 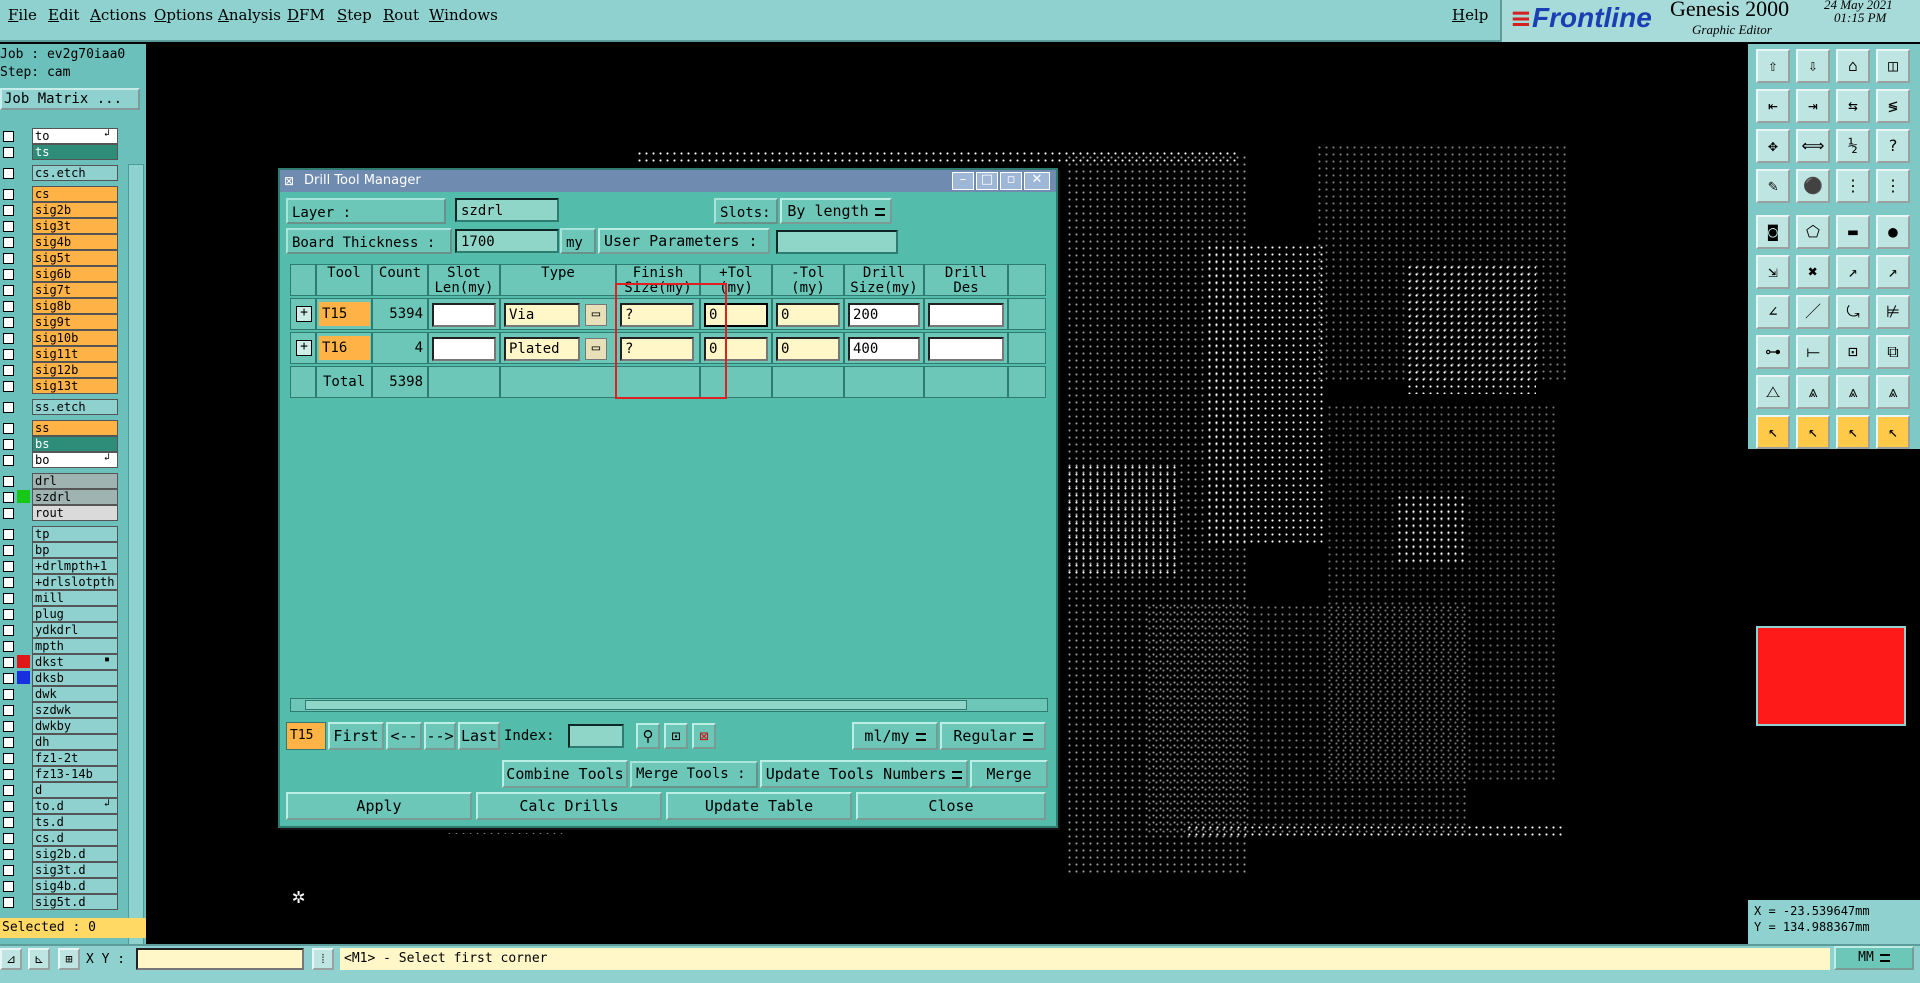 What do you see at coordinates (440, 736) in the screenshot?
I see `next-button: -->` at bounding box center [440, 736].